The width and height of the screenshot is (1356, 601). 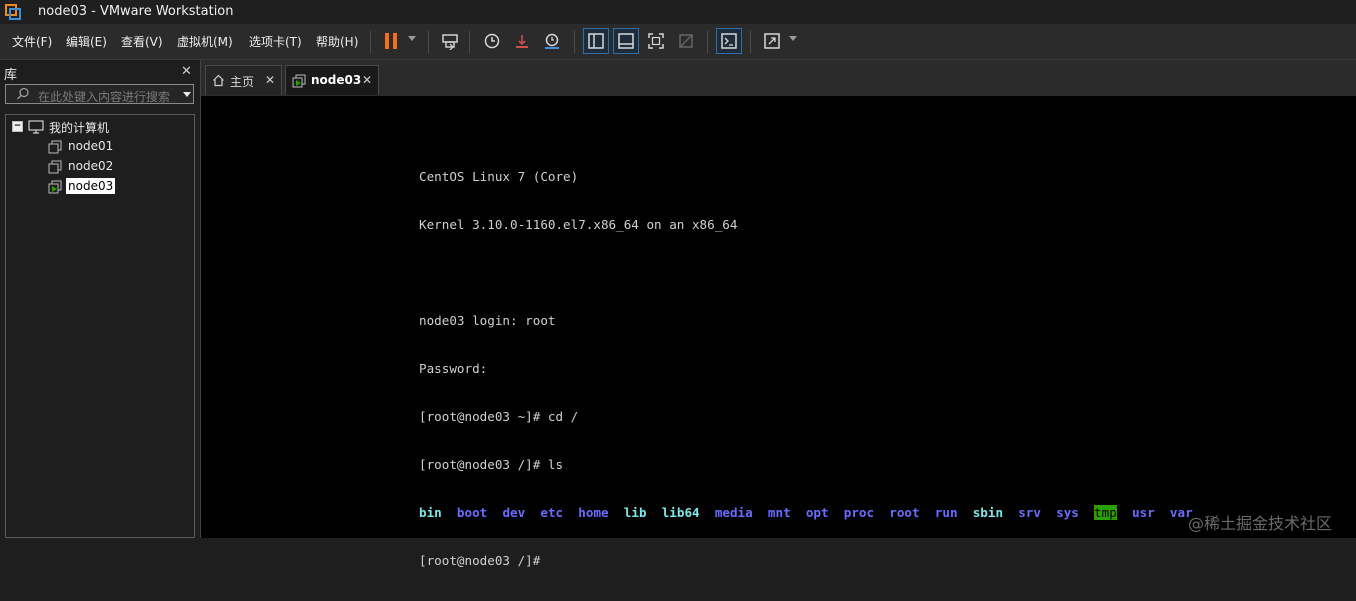 What do you see at coordinates (779, 512) in the screenshot?
I see `ls-entry-mnt: mnt` at bounding box center [779, 512].